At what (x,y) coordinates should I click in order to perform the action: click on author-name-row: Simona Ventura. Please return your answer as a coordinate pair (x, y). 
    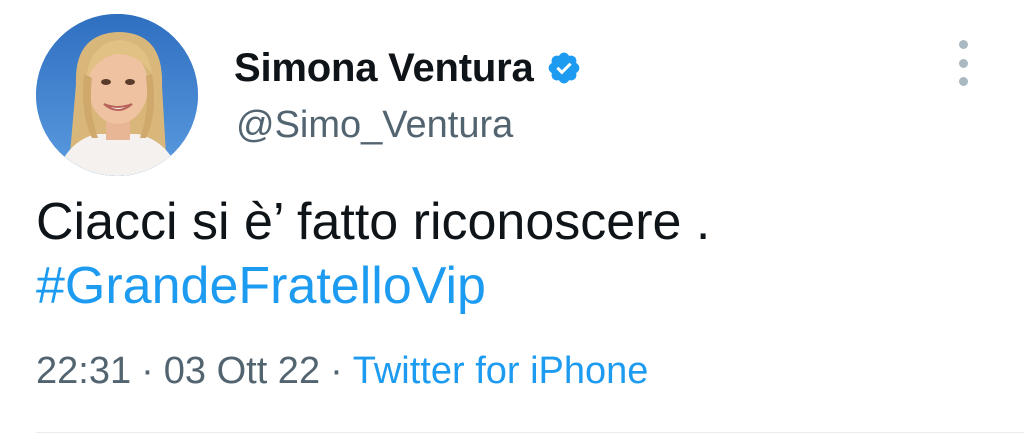
    Looking at the image, I should click on (408, 68).